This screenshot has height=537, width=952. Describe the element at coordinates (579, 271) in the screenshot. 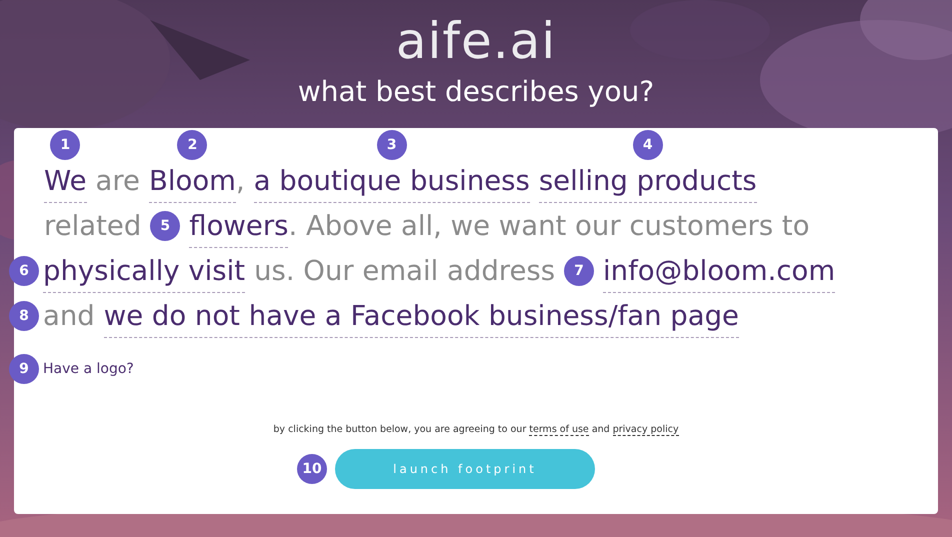

I see `number-badge: 7` at that location.